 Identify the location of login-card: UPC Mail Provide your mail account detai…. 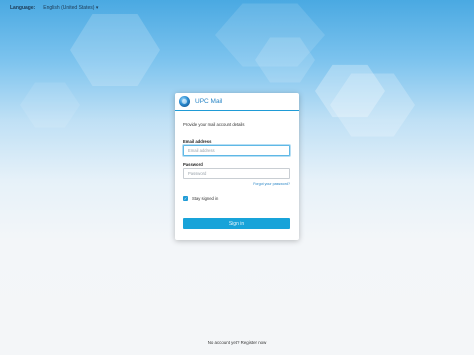
(237, 166).